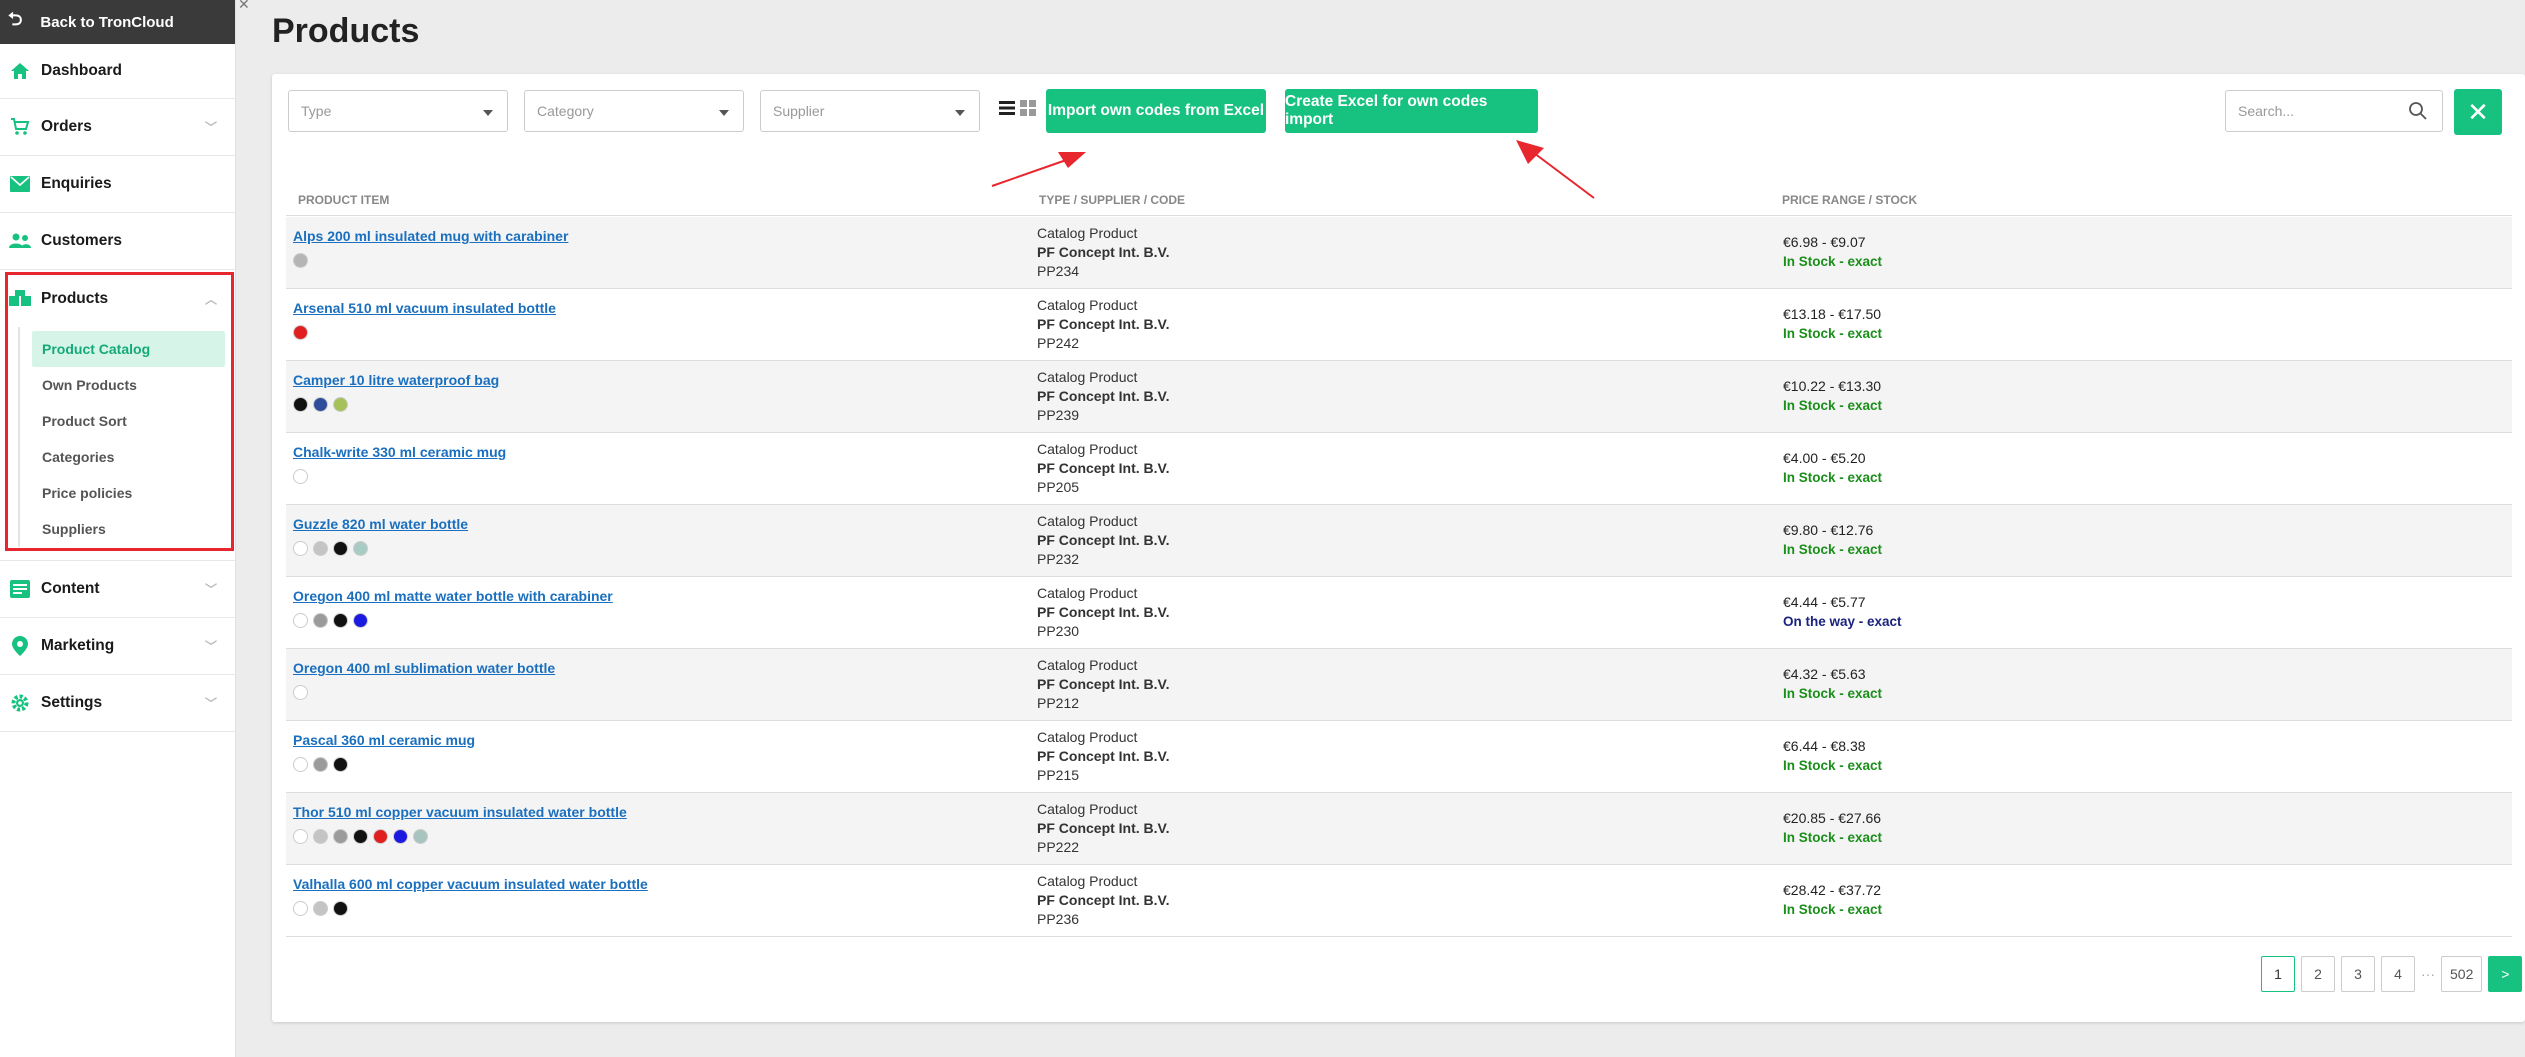 Image resolution: width=2525 pixels, height=1057 pixels. What do you see at coordinates (20, 241) in the screenshot?
I see `users-icon` at bounding box center [20, 241].